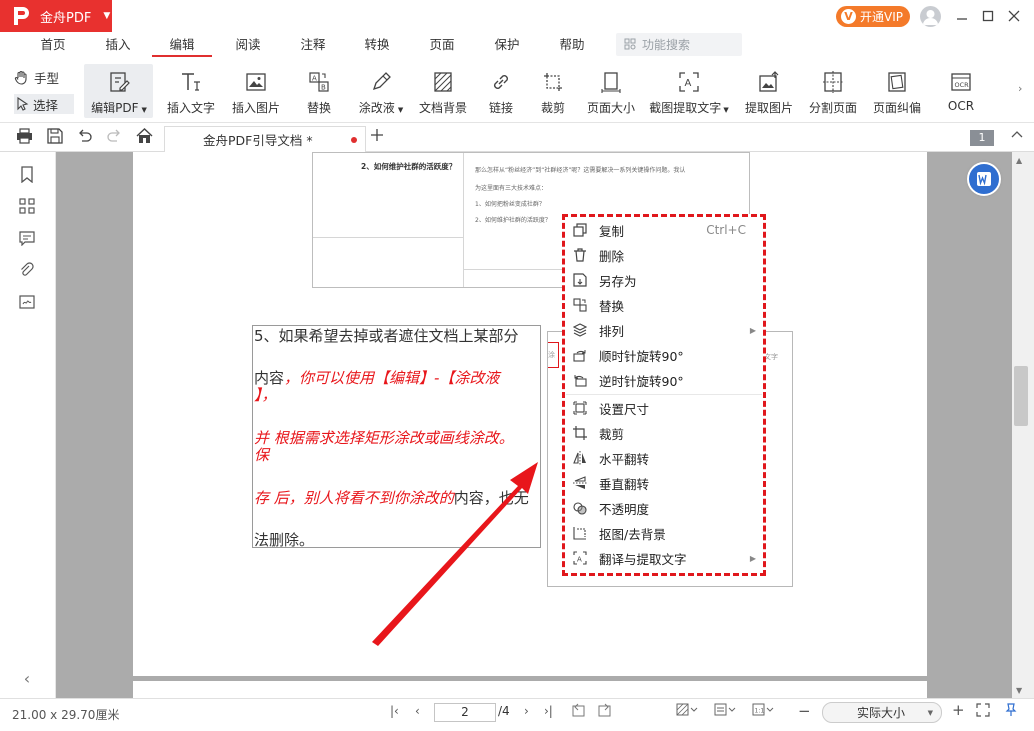 Image resolution: width=1034 pixels, height=731 pixels. What do you see at coordinates (667, 230) in the screenshot?
I see `context-menu-copy: 复制 Ctrl+C` at bounding box center [667, 230].